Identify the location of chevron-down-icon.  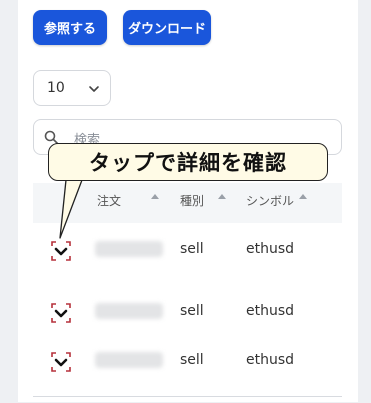
(94, 89).